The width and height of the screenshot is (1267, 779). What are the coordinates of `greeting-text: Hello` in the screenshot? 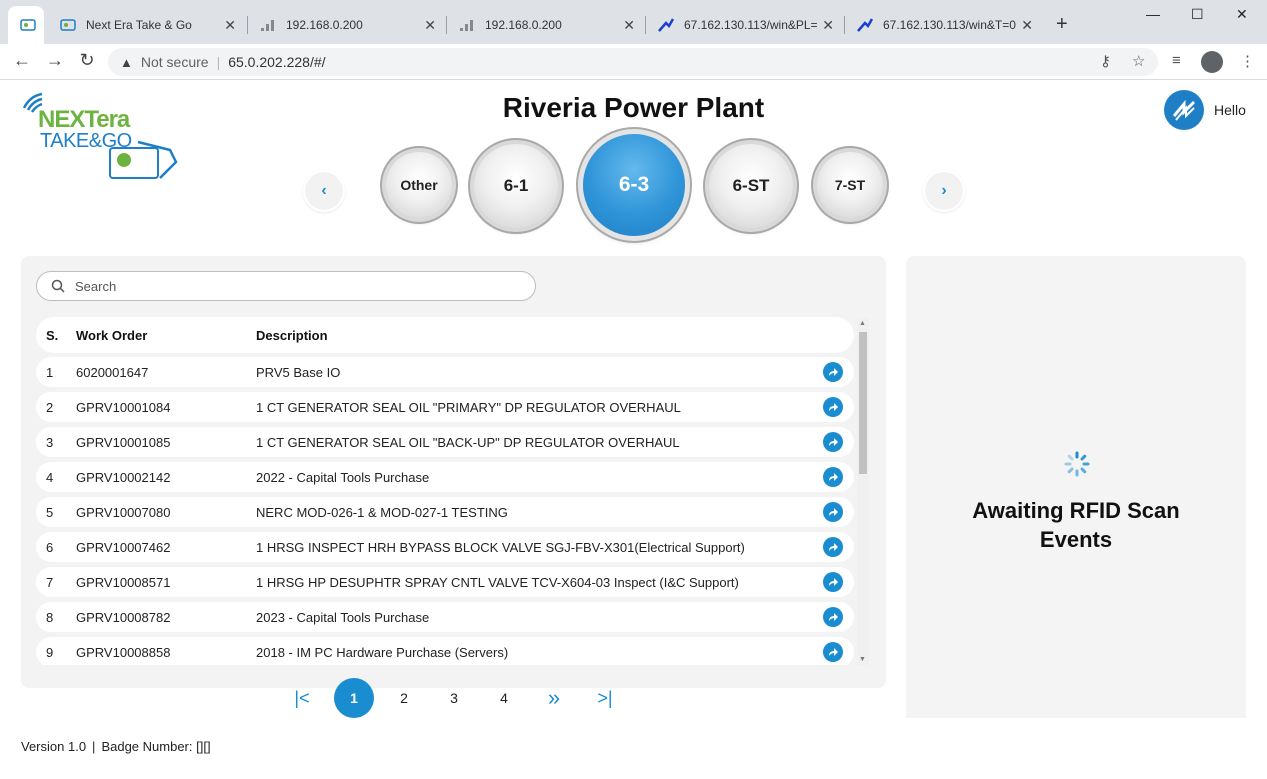 It's located at (1230, 110).